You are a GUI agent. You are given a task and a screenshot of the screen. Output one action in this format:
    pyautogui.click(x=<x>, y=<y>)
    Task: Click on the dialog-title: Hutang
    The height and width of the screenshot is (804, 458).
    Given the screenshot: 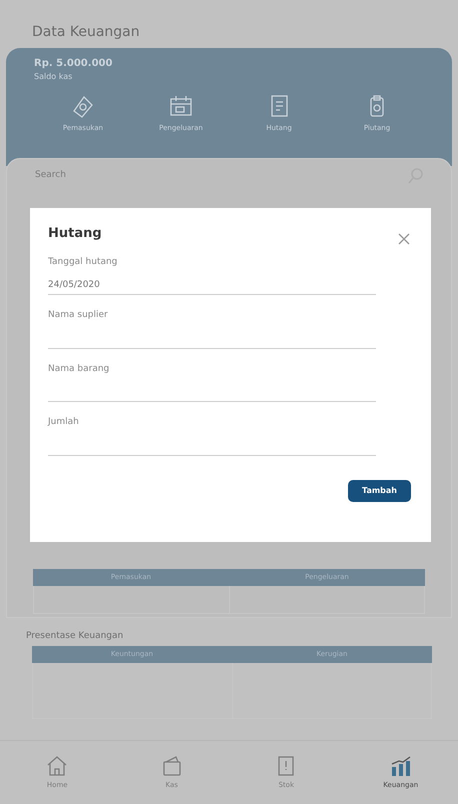 What is the action you would take?
    pyautogui.click(x=75, y=234)
    